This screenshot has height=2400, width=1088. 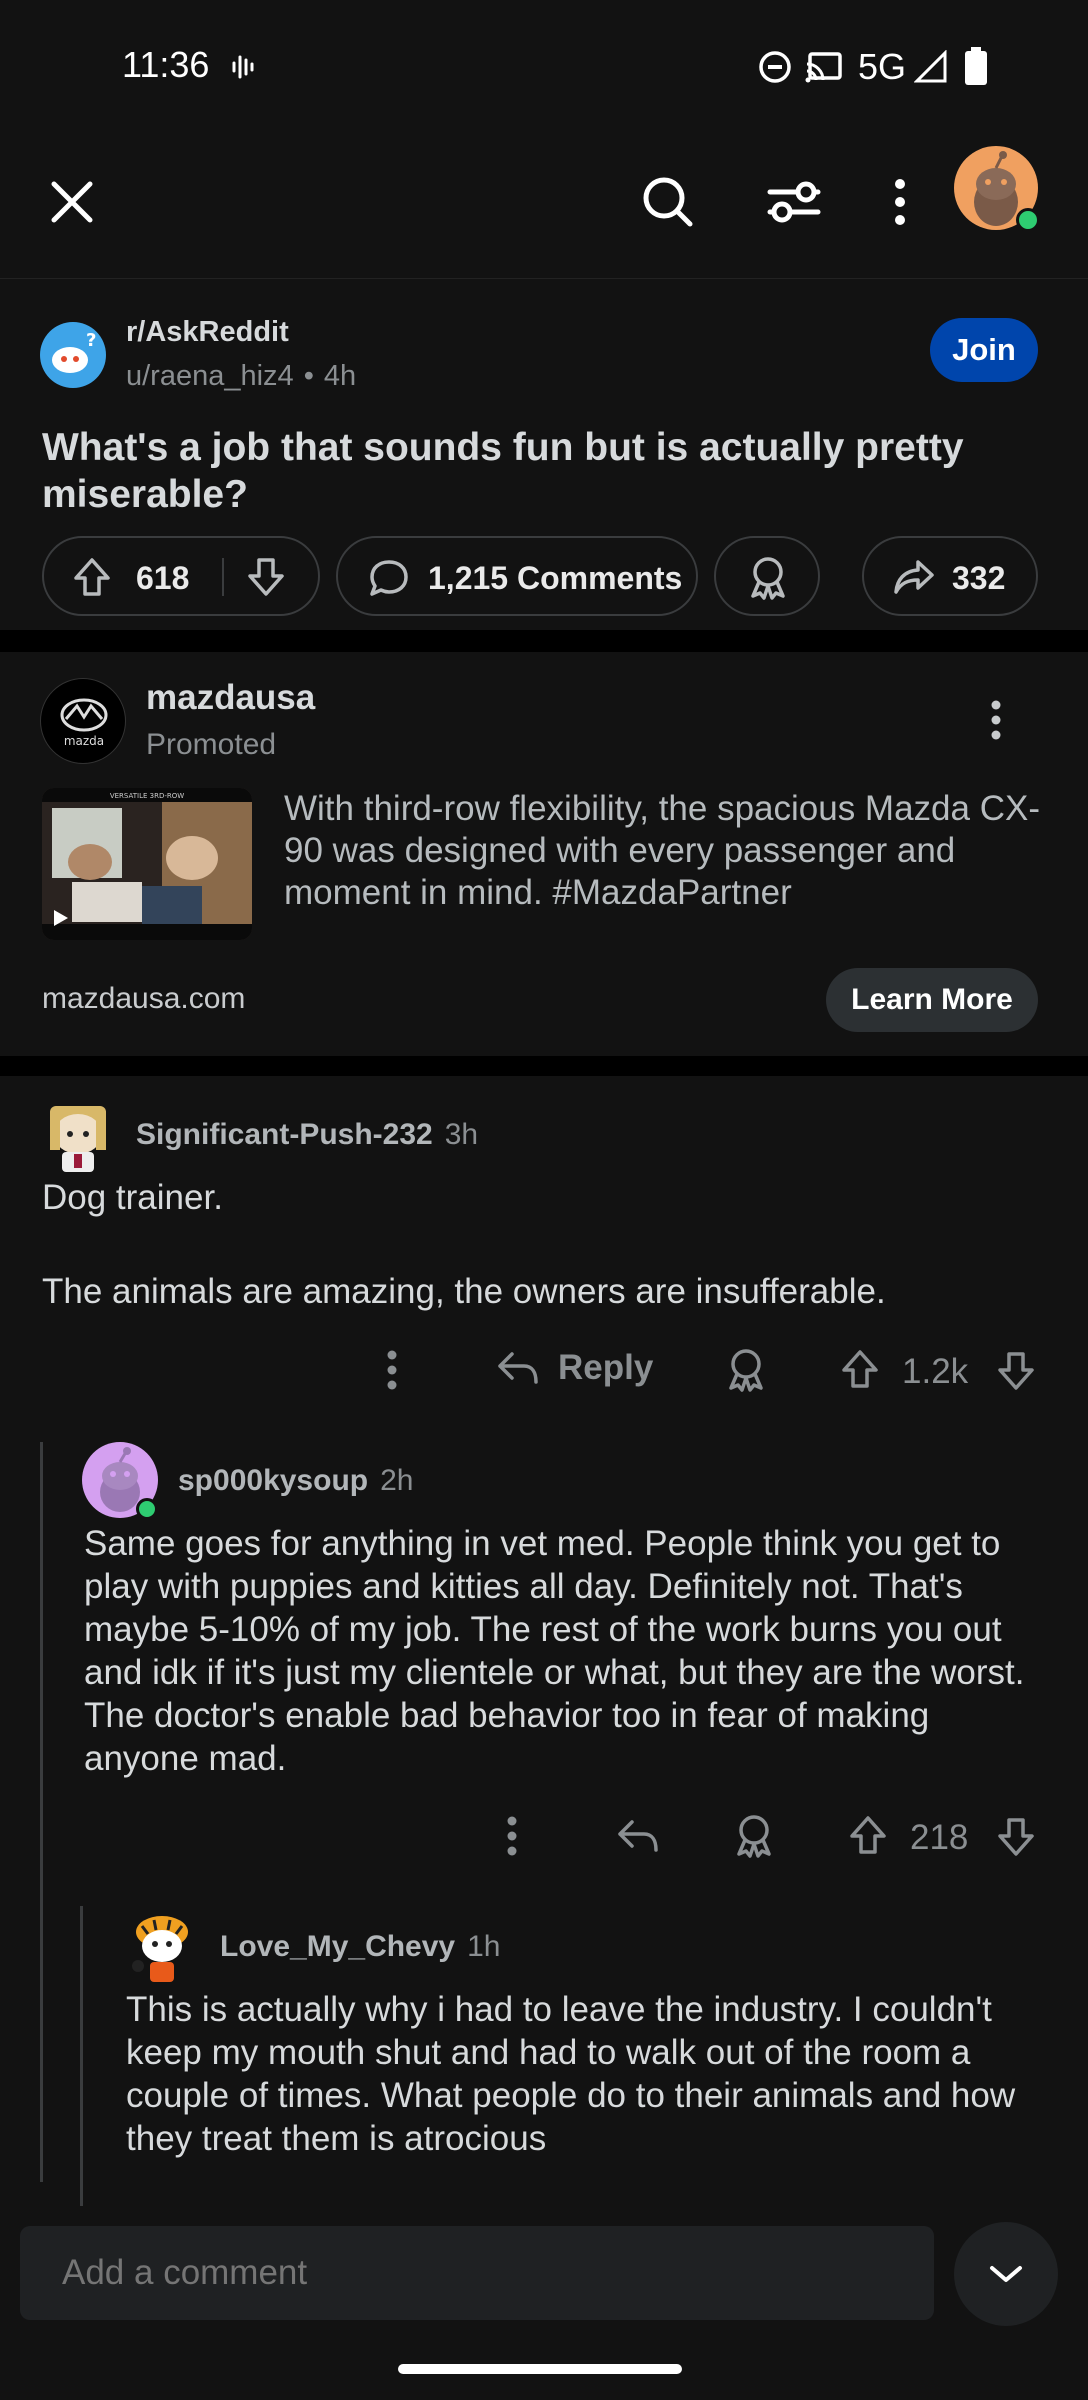 I want to click on comment-score: 1.2k, so click(x=935, y=1371).